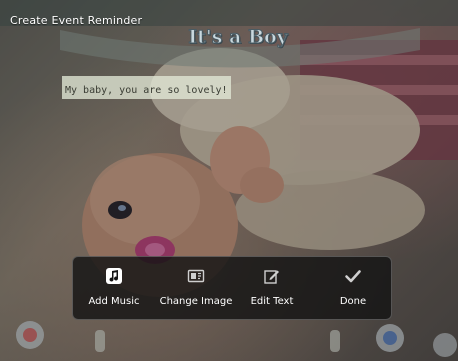 This screenshot has width=458, height=361. I want to click on music-note-icon, so click(114, 276).